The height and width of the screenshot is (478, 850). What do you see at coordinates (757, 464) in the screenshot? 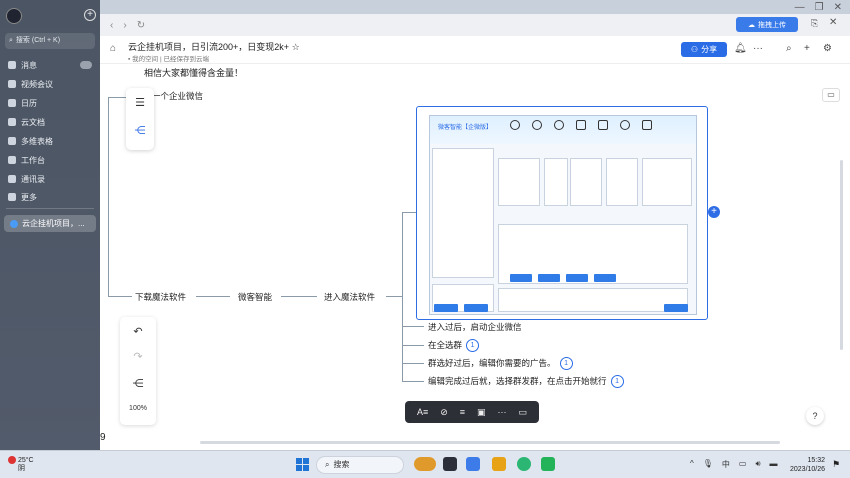
I see `volume-icon: 🔊︎` at bounding box center [757, 464].